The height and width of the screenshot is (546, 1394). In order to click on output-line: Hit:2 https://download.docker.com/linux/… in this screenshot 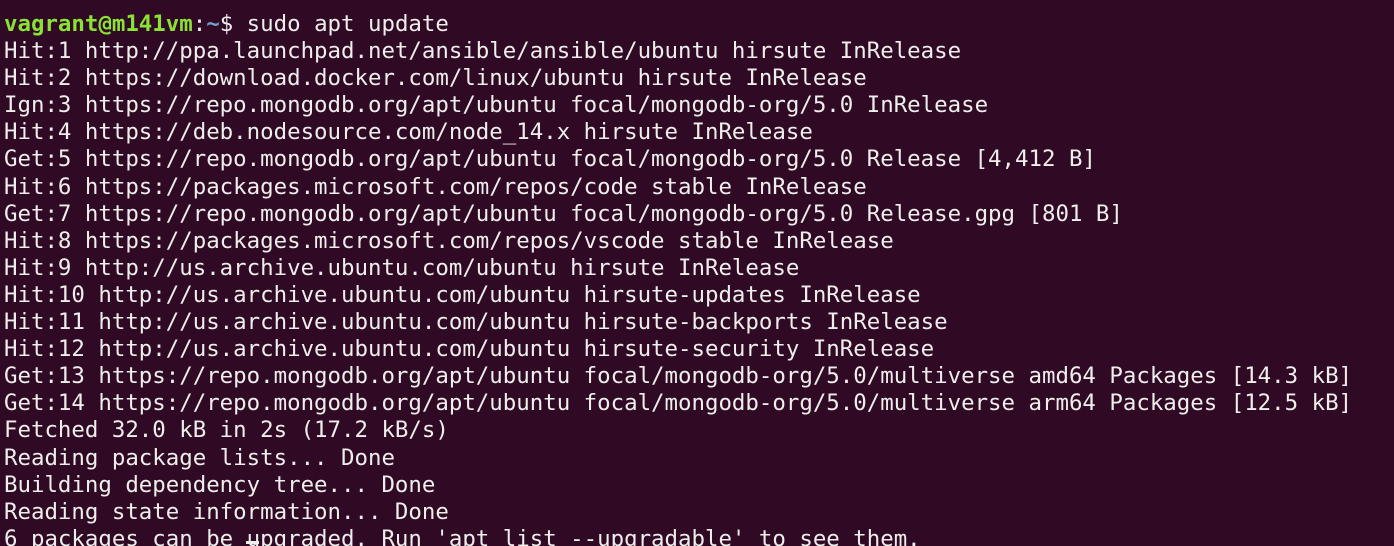, I will do `click(435, 78)`.